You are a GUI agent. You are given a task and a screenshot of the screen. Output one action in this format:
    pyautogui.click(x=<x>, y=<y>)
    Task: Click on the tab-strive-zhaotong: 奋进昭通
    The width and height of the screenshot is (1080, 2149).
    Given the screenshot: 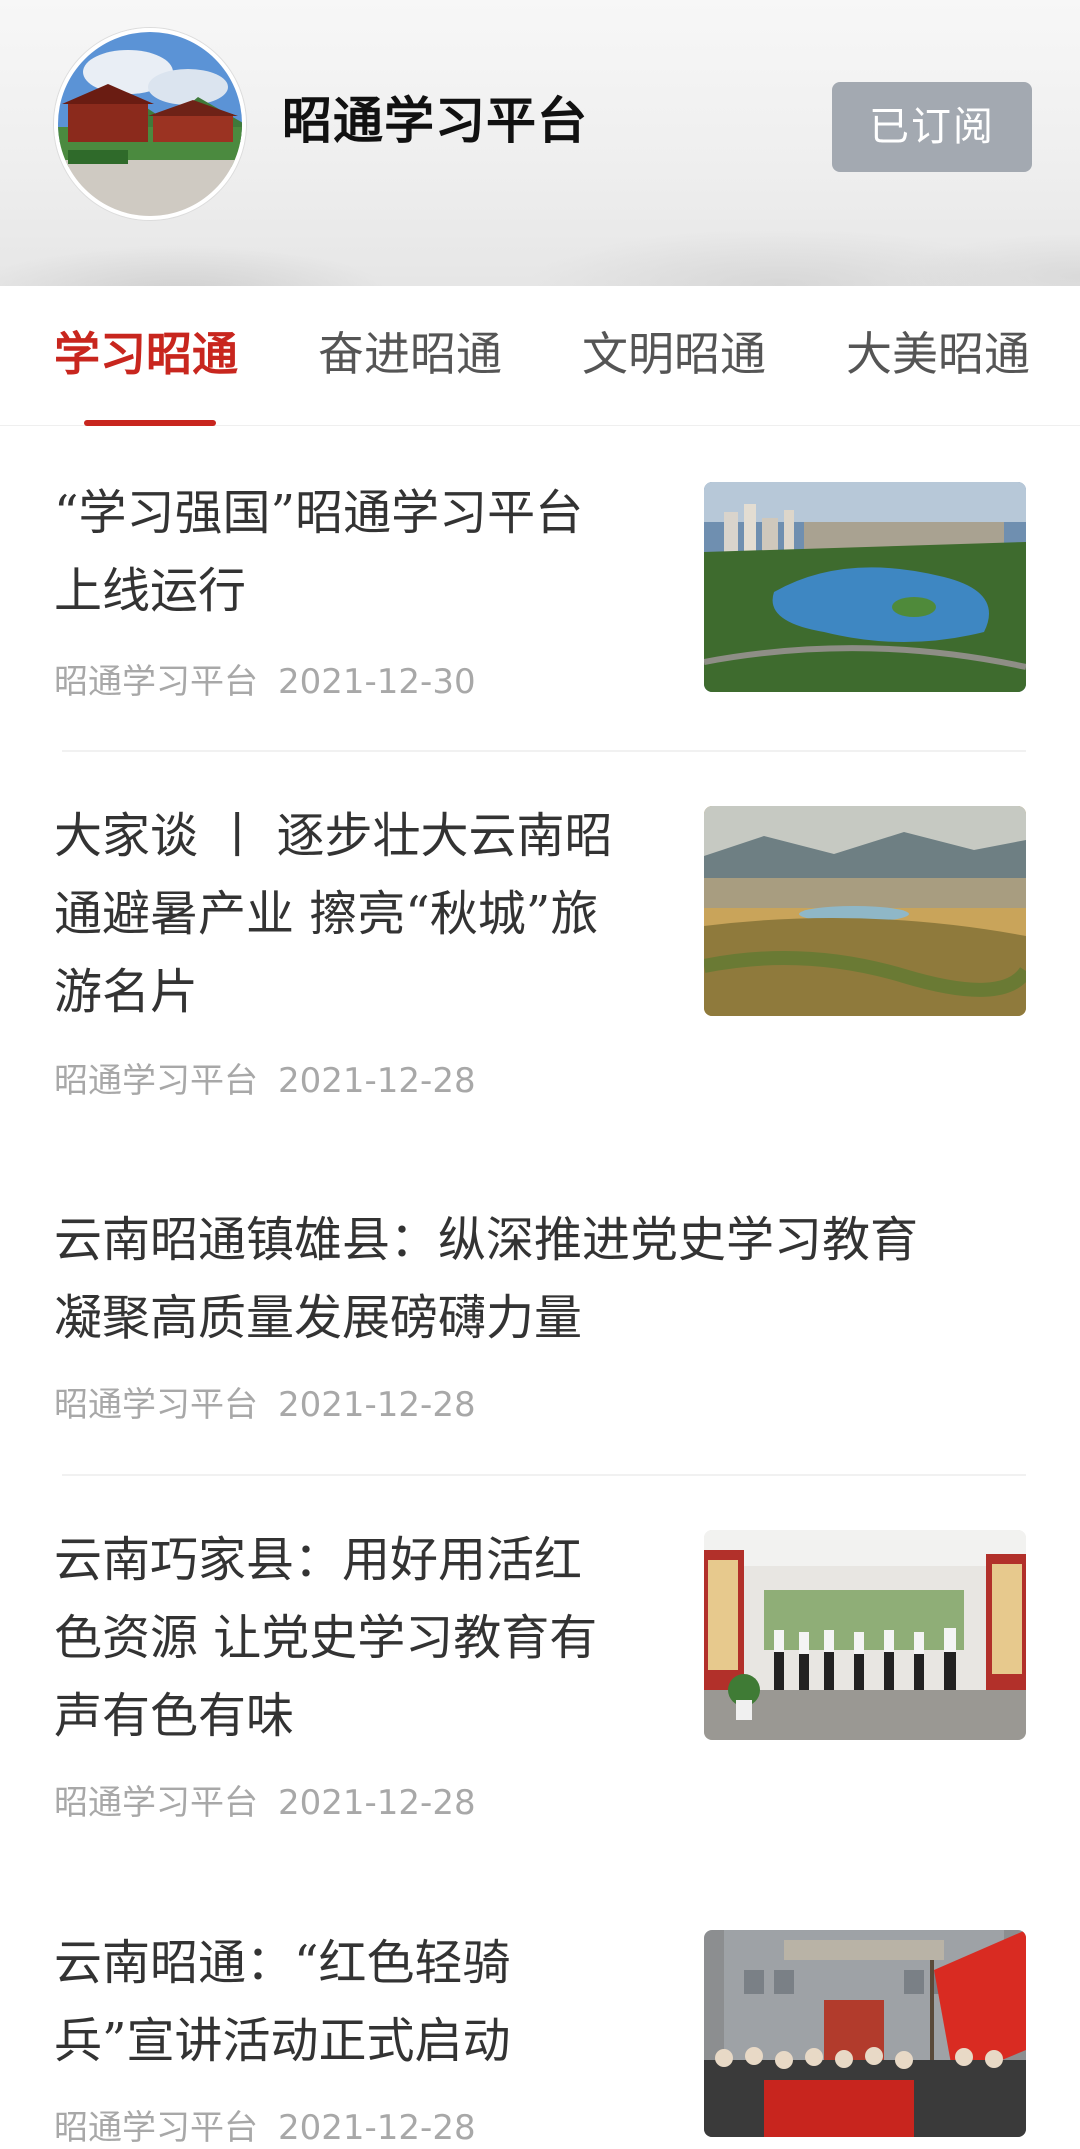 What is the action you would take?
    pyautogui.click(x=410, y=356)
    